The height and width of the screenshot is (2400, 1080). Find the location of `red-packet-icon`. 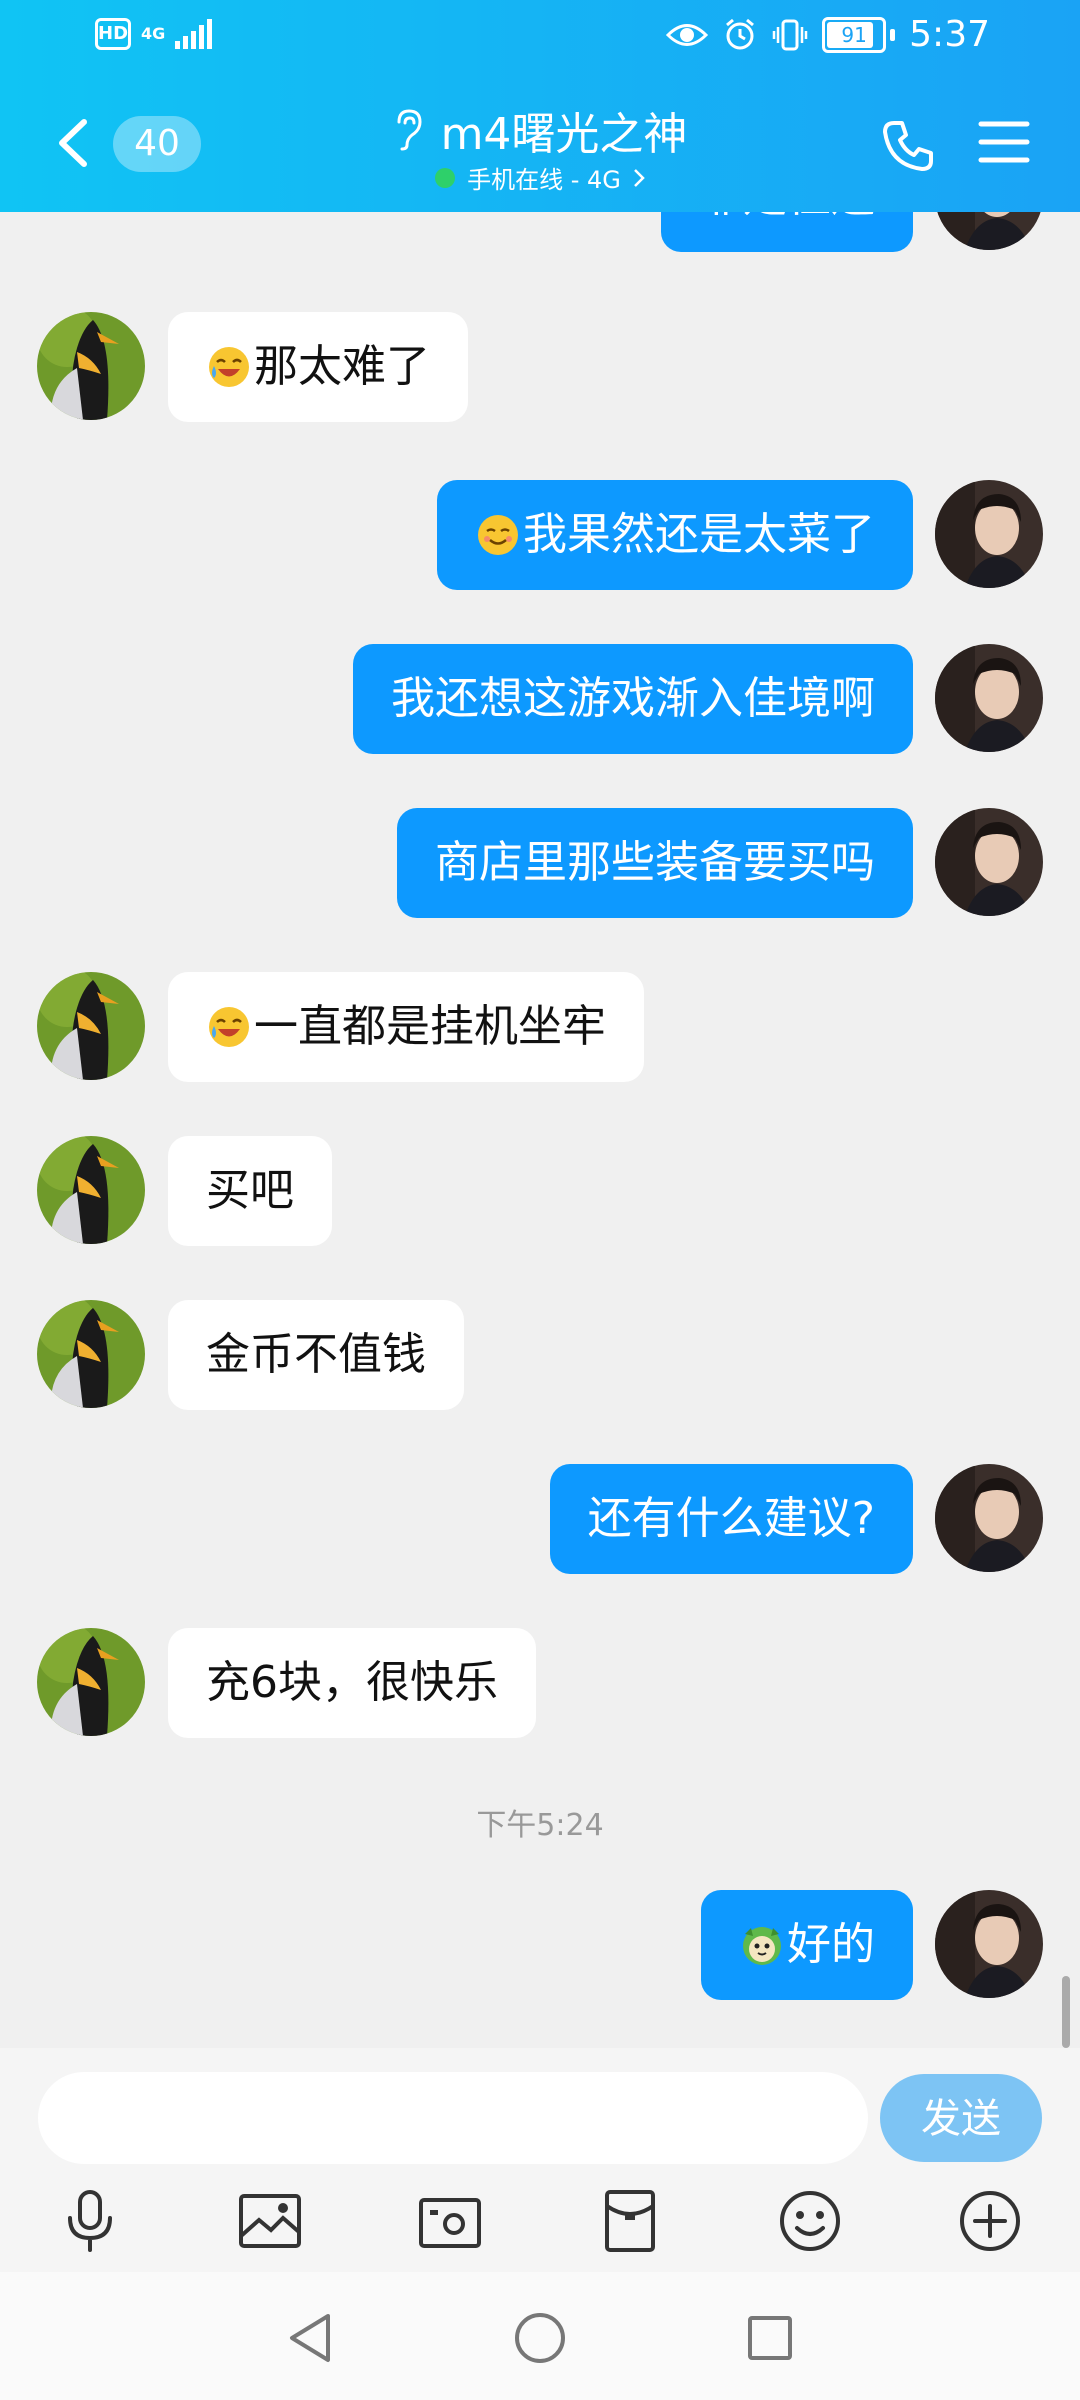

red-packet-icon is located at coordinates (630, 2221).